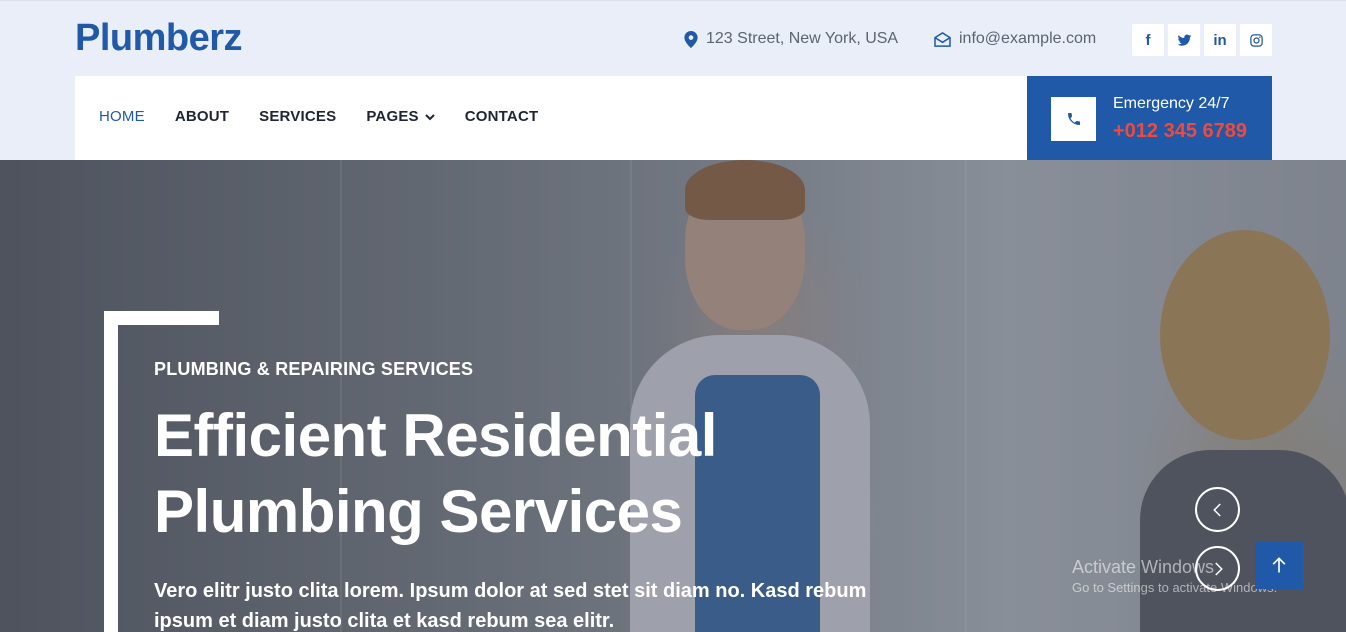  I want to click on chevron-down-icon, so click(430, 116).